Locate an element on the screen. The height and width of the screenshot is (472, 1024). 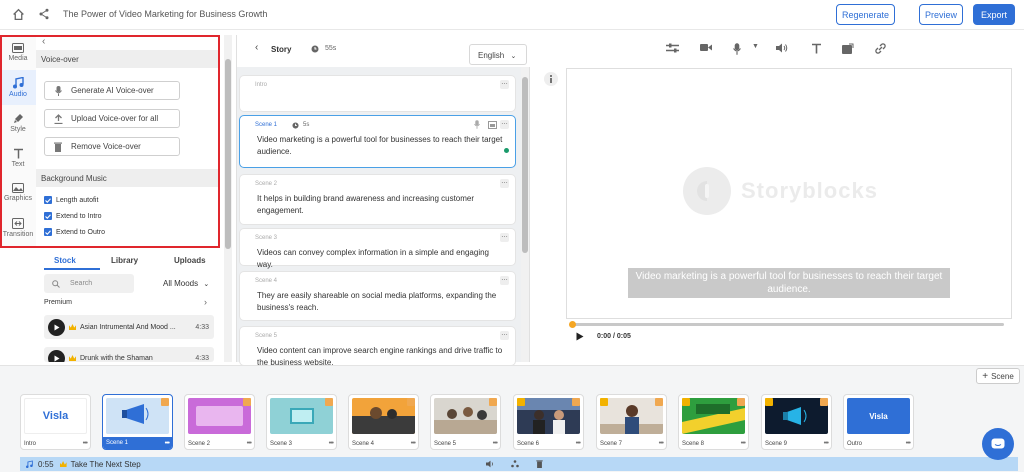
export-button: Export is located at coordinates (994, 14).